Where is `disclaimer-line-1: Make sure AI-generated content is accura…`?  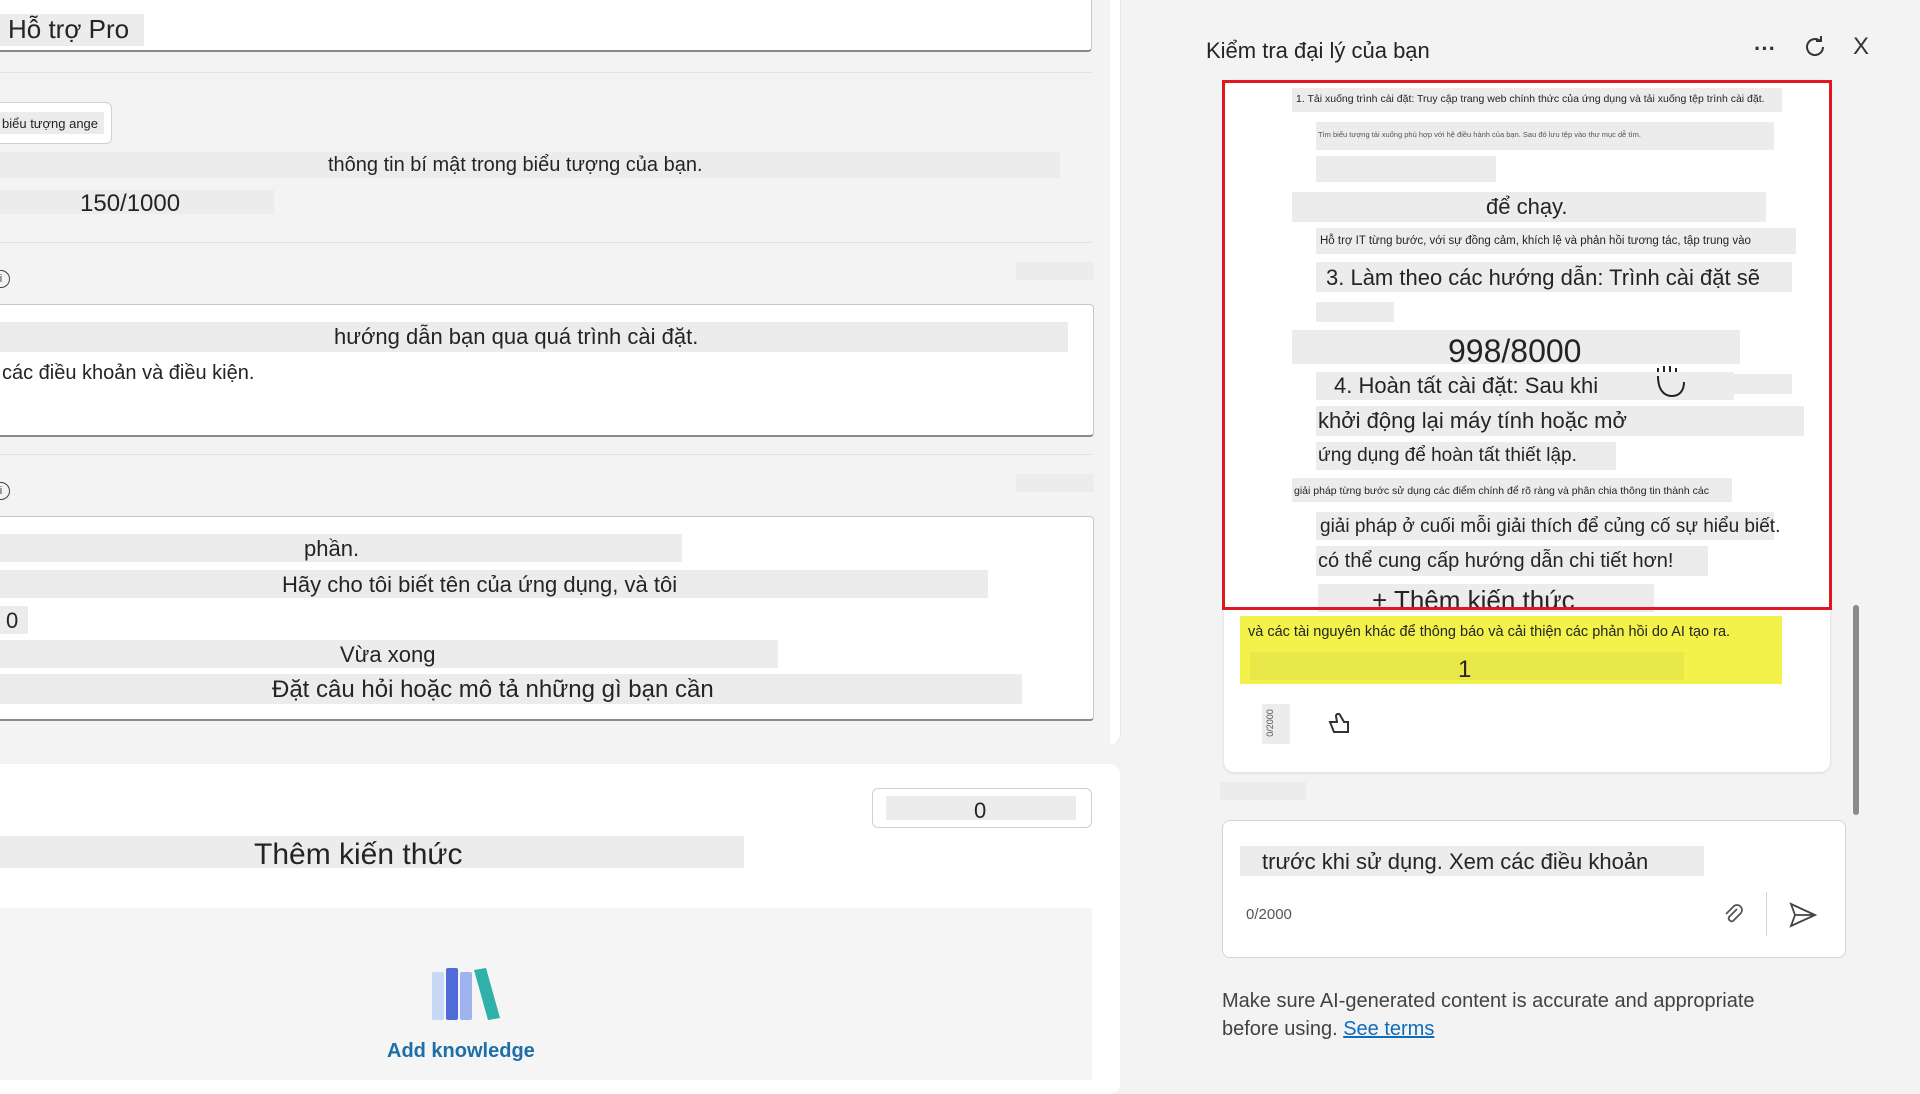 disclaimer-line-1: Make sure AI-generated content is accura… is located at coordinates (1488, 1001).